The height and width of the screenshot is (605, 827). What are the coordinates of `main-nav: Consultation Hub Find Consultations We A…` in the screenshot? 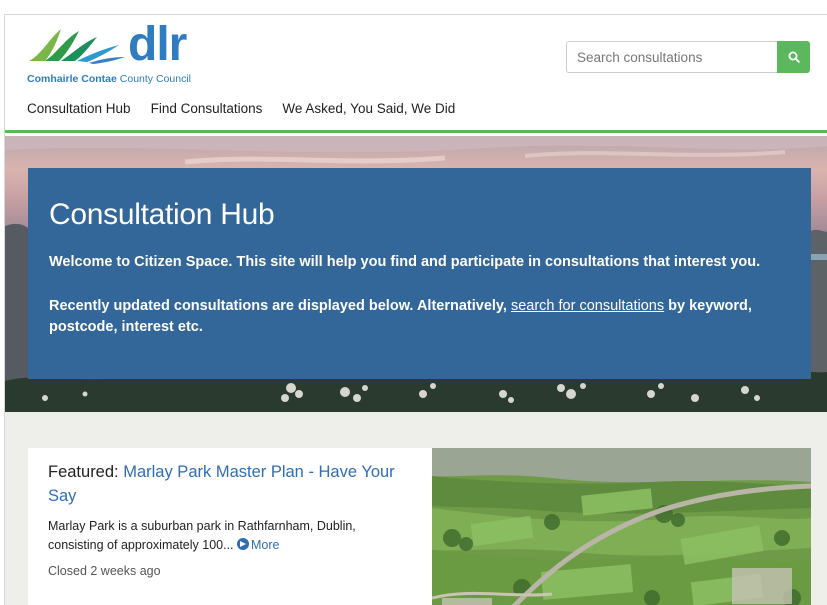 It's located at (241, 108).